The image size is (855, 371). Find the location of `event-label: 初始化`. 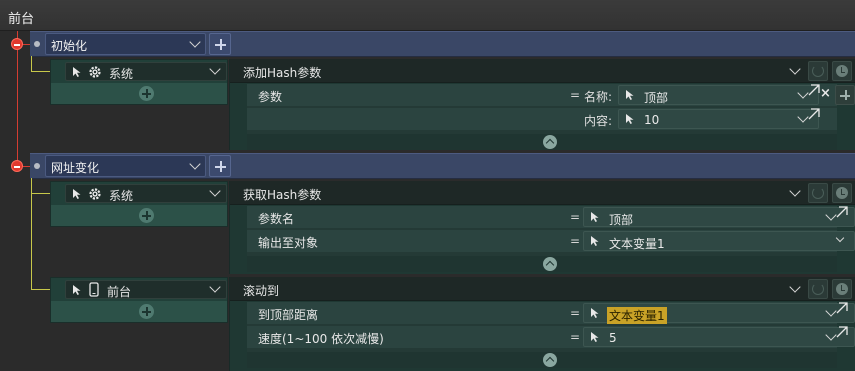

event-label: 初始化 is located at coordinates (69, 46).